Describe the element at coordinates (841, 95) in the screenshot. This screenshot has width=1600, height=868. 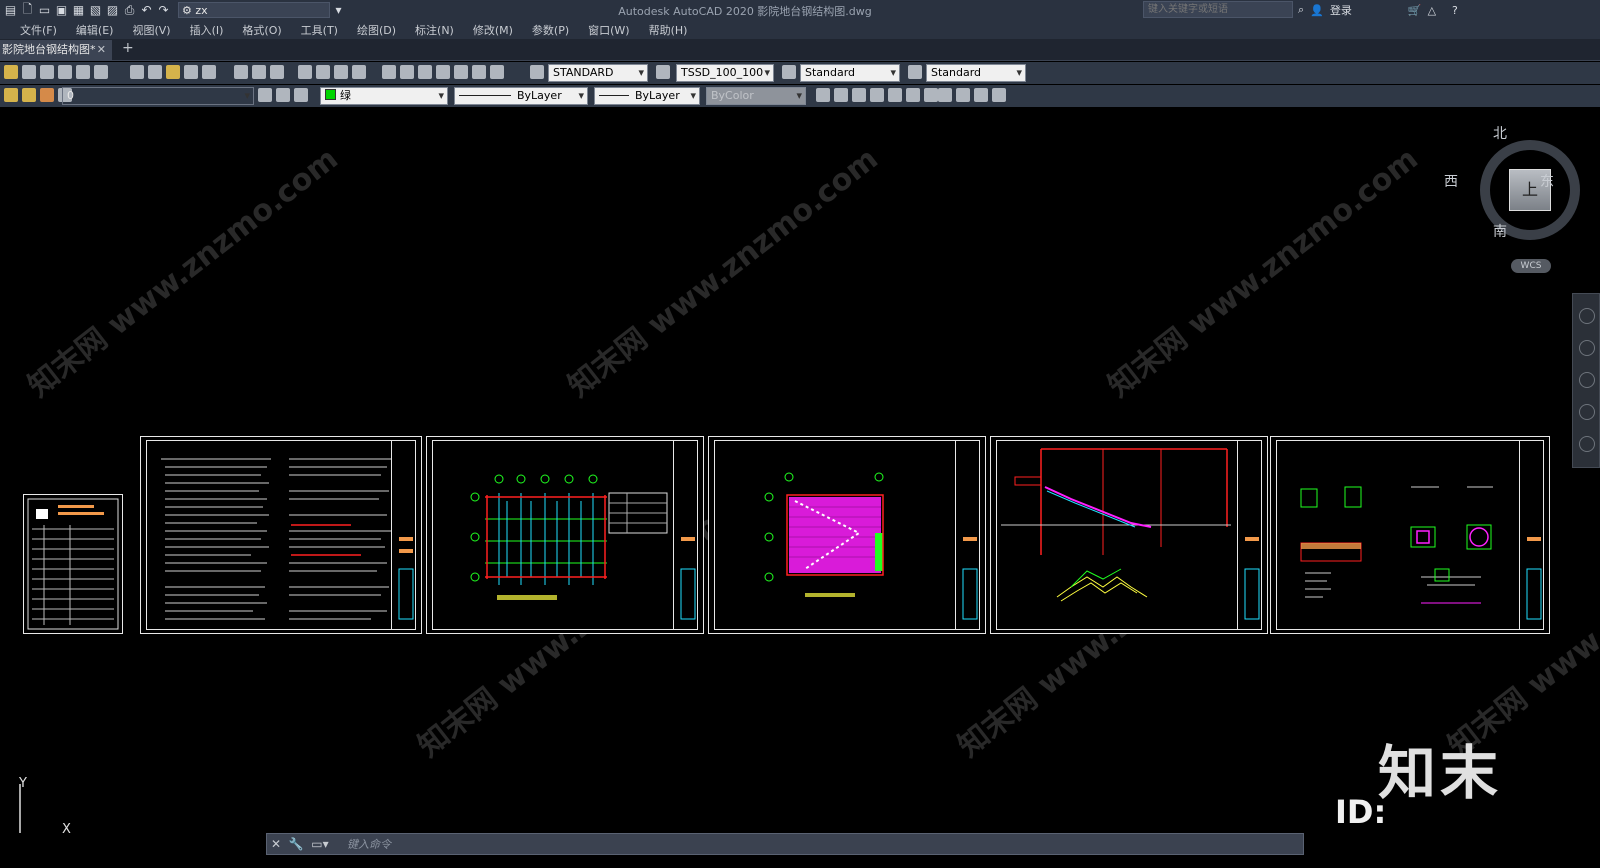
I see `layer-unisolate-icon` at that location.